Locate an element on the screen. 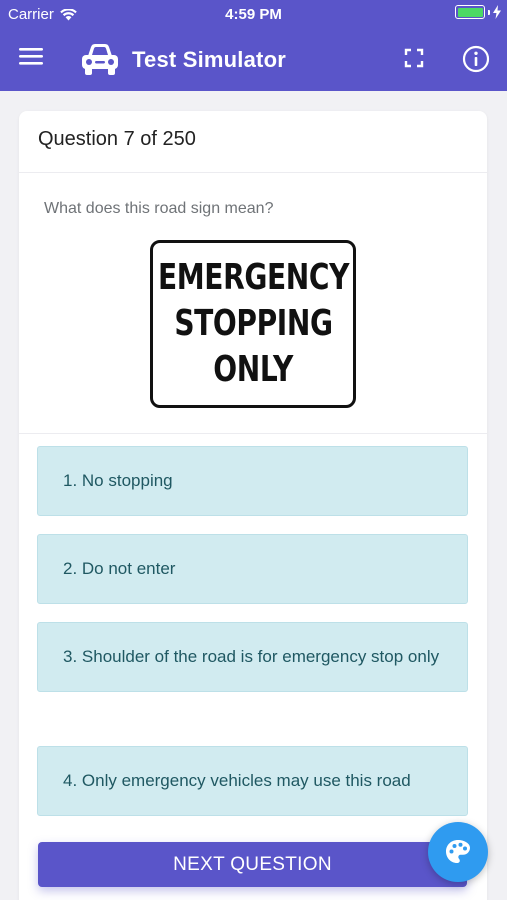 The width and height of the screenshot is (507, 900). answer-option-2: 2. Do not enter is located at coordinates (252, 569).